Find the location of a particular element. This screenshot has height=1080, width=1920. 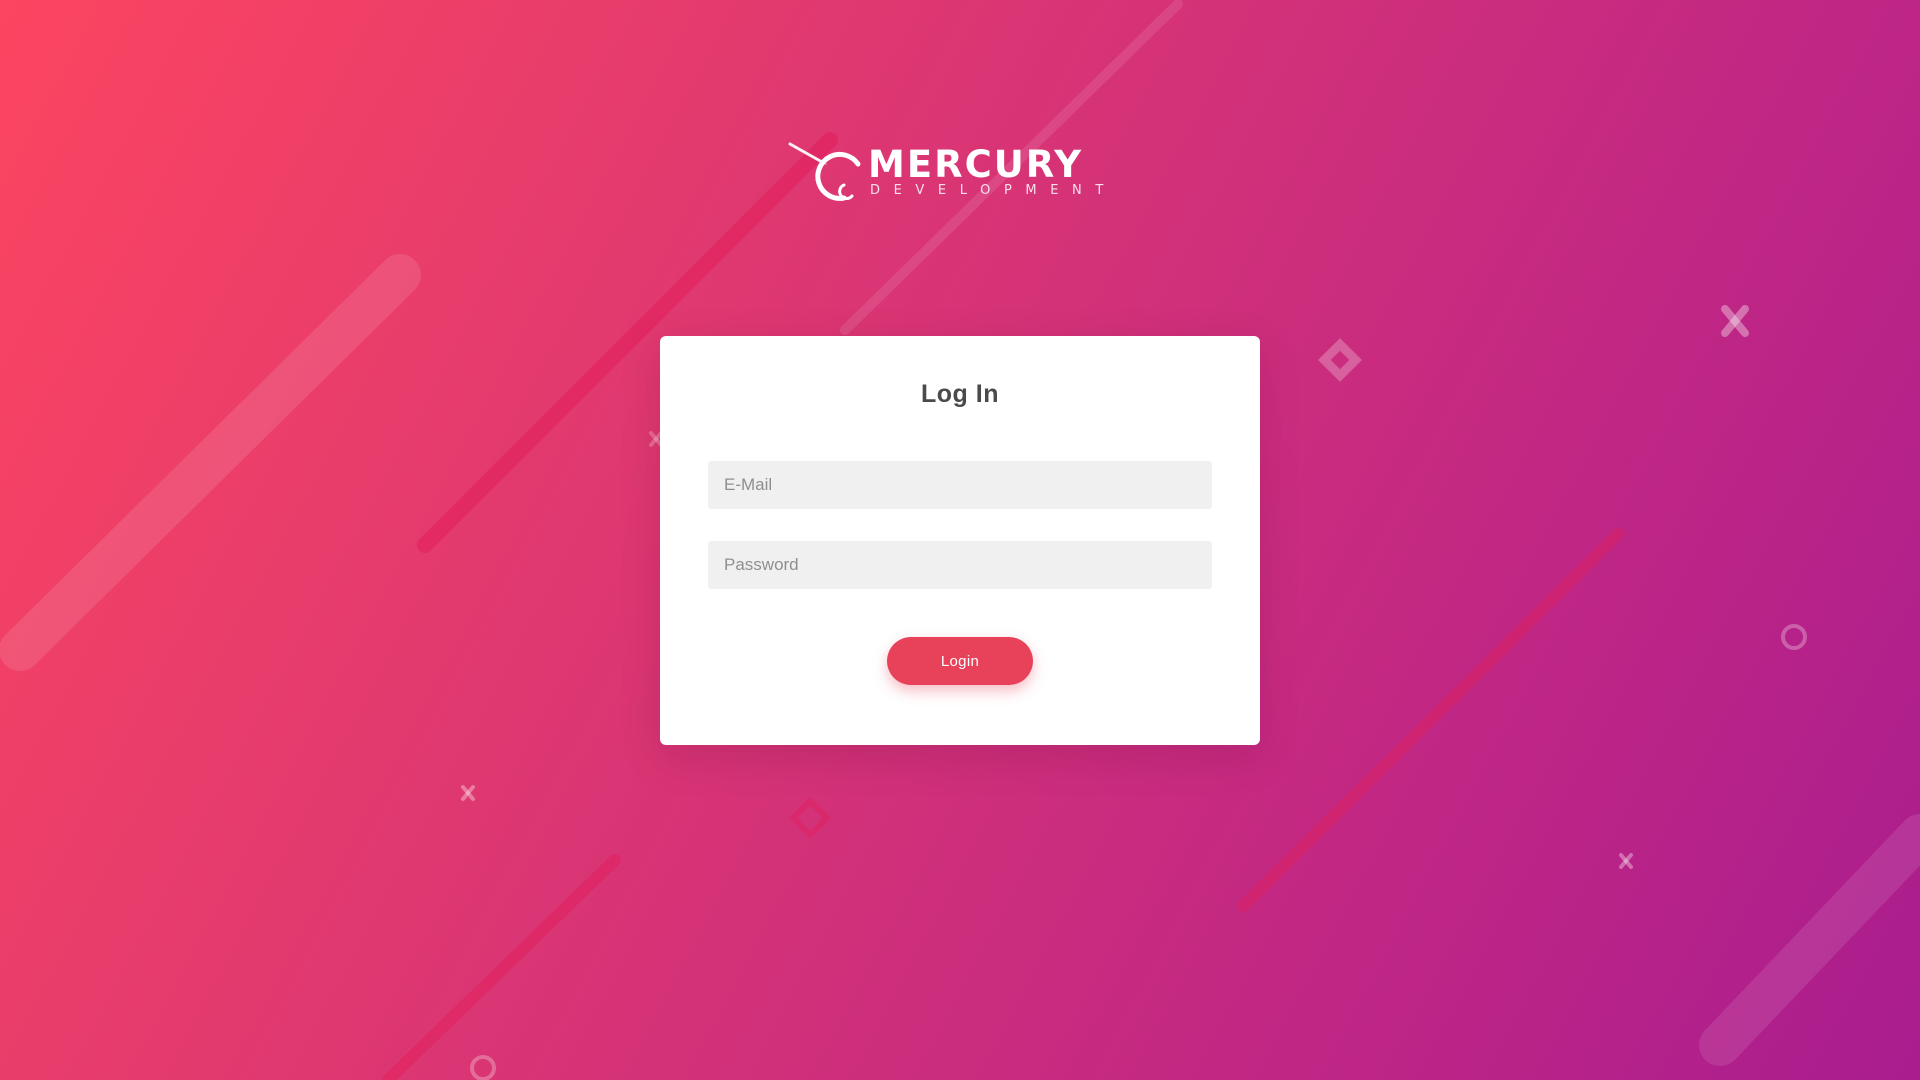

login-button: Login is located at coordinates (960, 661).